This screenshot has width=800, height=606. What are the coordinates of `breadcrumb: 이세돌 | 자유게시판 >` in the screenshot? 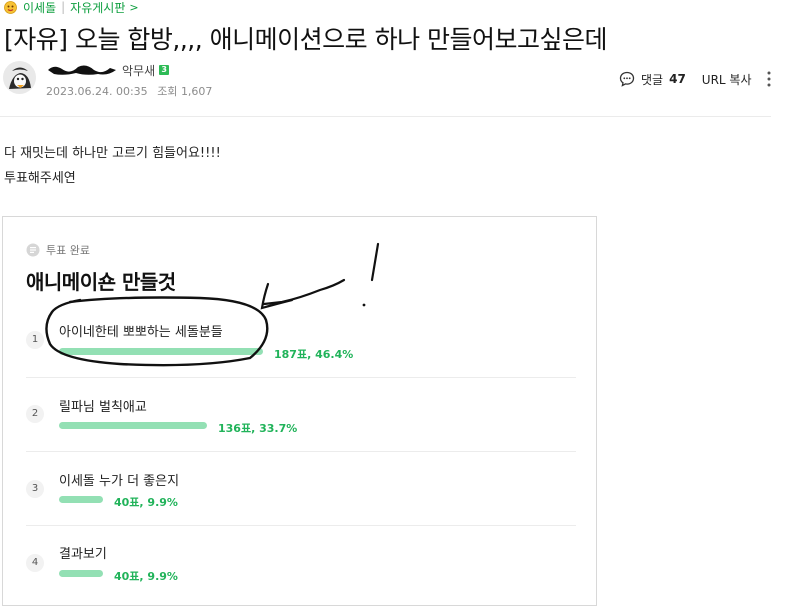 It's located at (71, 8).